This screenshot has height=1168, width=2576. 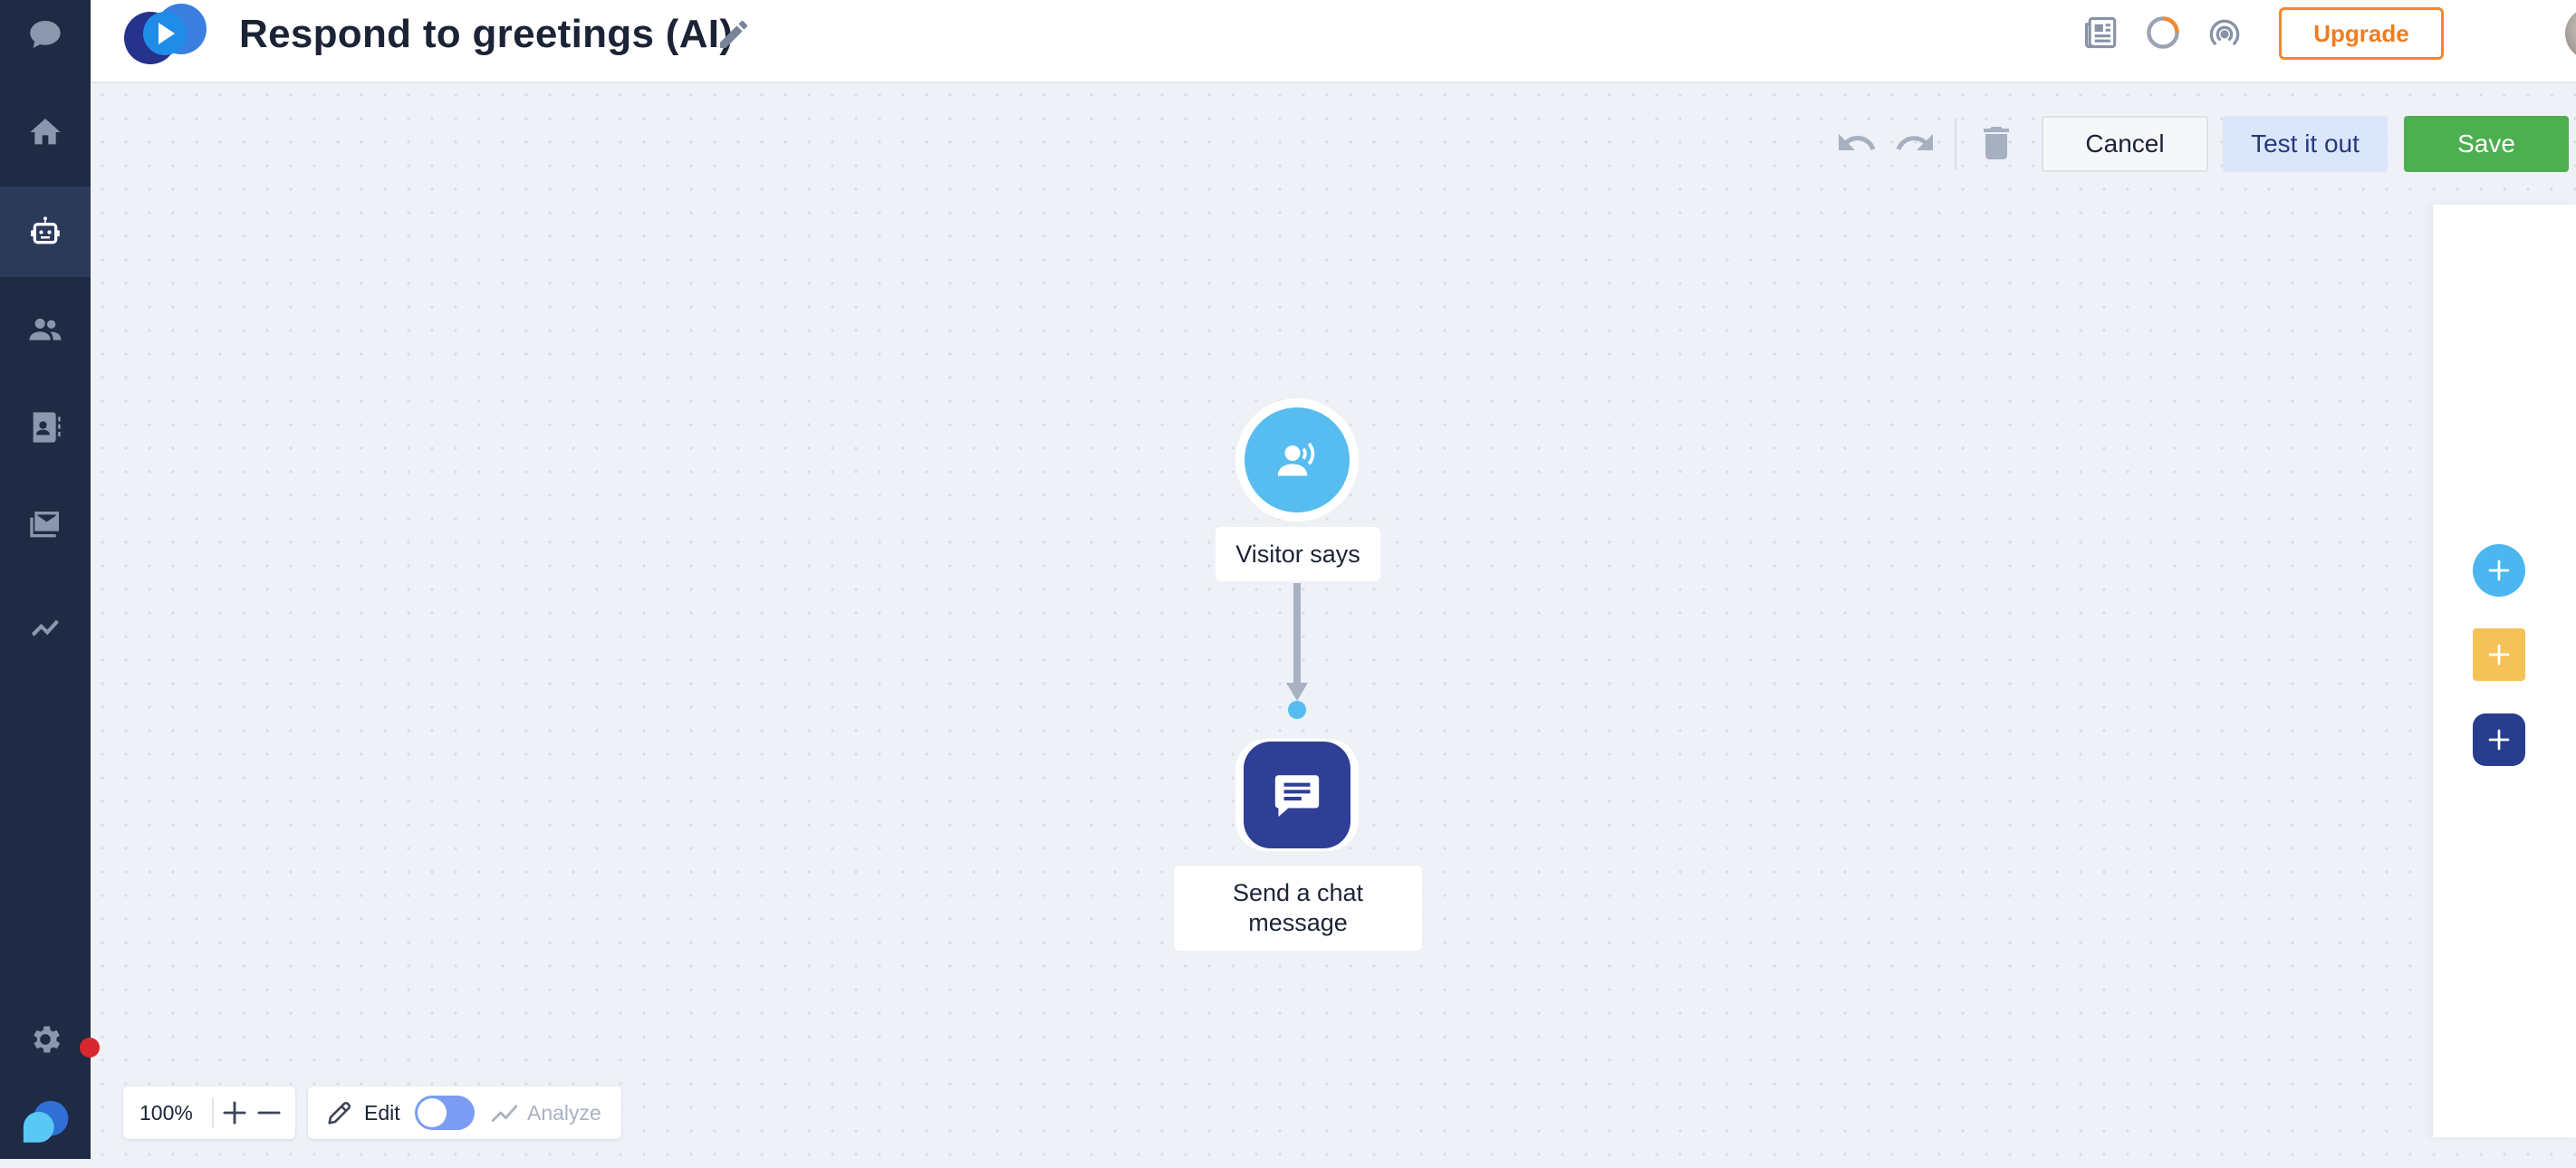 What do you see at coordinates (2486, 144) in the screenshot?
I see `save-button: Save` at bounding box center [2486, 144].